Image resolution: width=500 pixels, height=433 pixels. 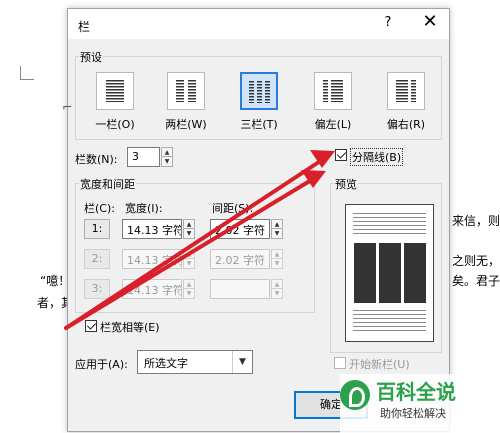 I want to click on watermark: 百科全说 助你轻松解决, so click(x=420, y=403).